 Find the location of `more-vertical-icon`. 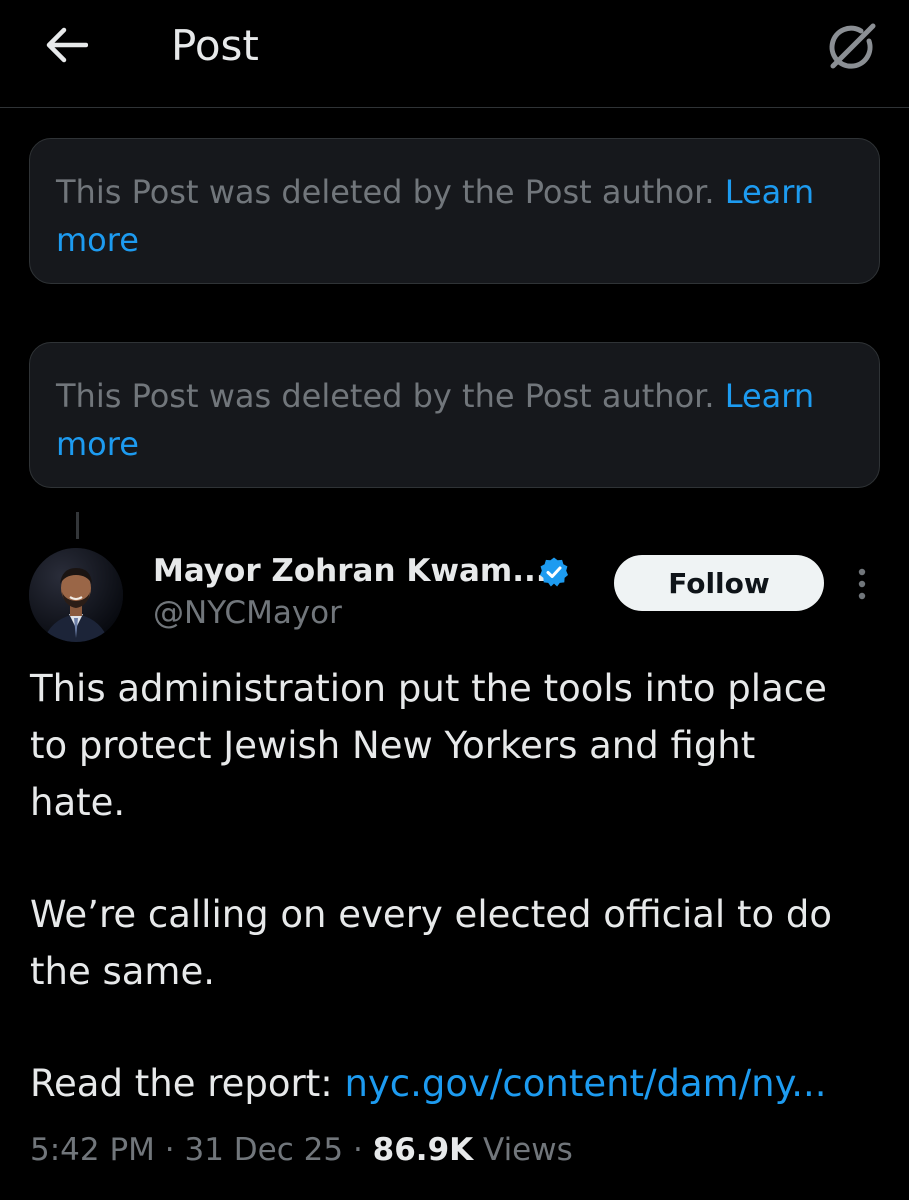

more-vertical-icon is located at coordinates (862, 584).